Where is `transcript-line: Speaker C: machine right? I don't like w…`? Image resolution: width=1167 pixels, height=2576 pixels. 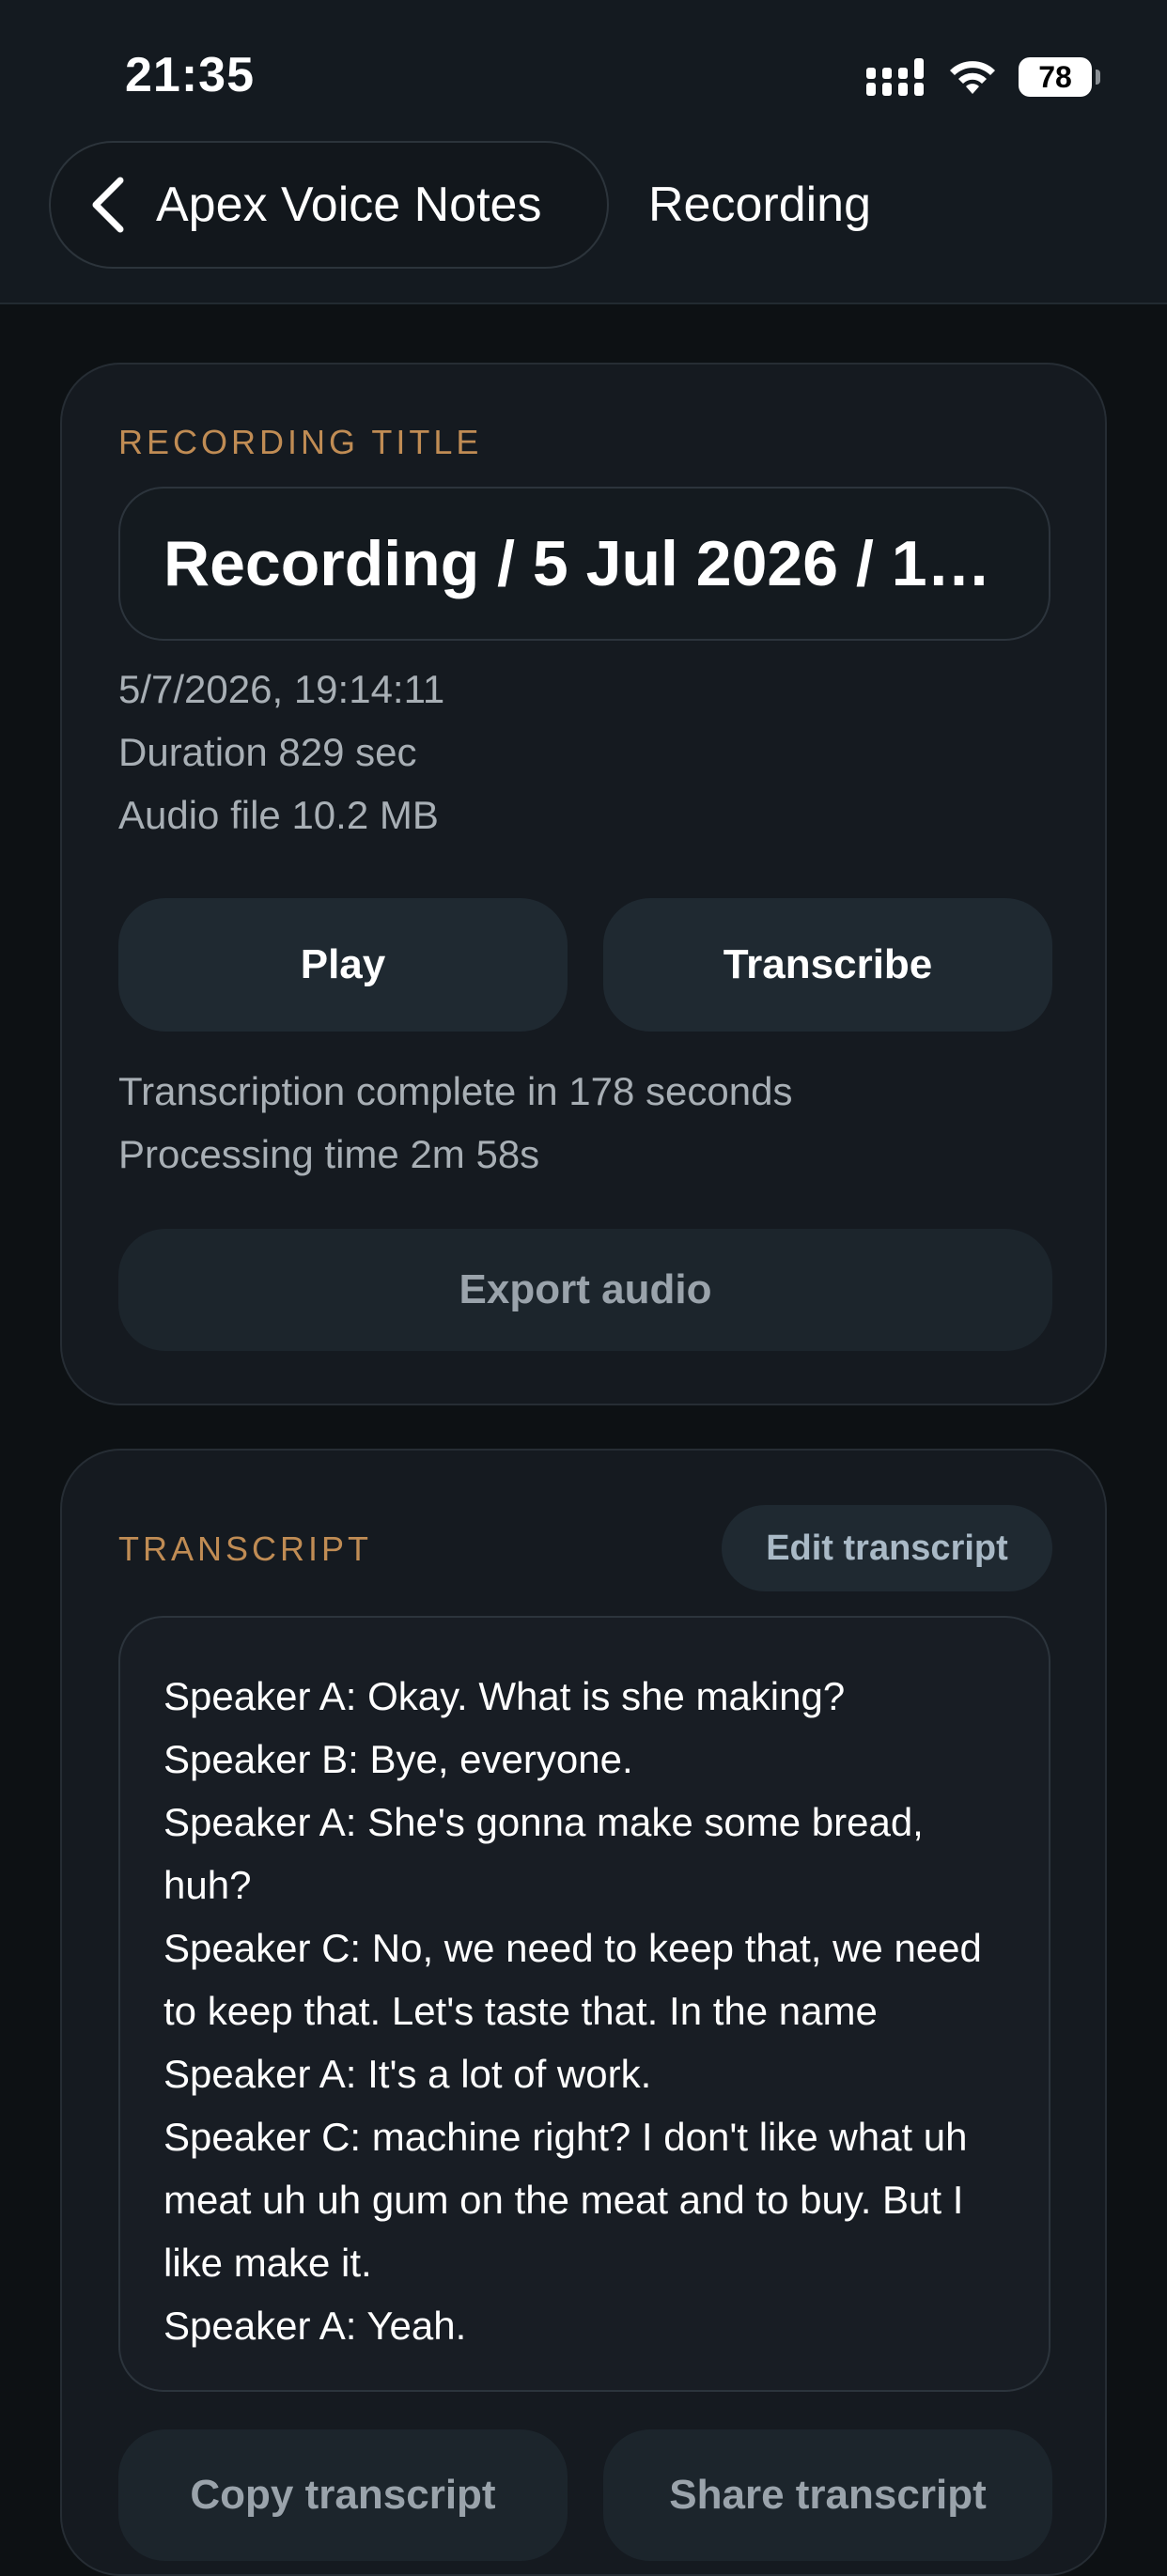
transcript-line: Speaker C: machine right? I don't like w… is located at coordinates (565, 2200).